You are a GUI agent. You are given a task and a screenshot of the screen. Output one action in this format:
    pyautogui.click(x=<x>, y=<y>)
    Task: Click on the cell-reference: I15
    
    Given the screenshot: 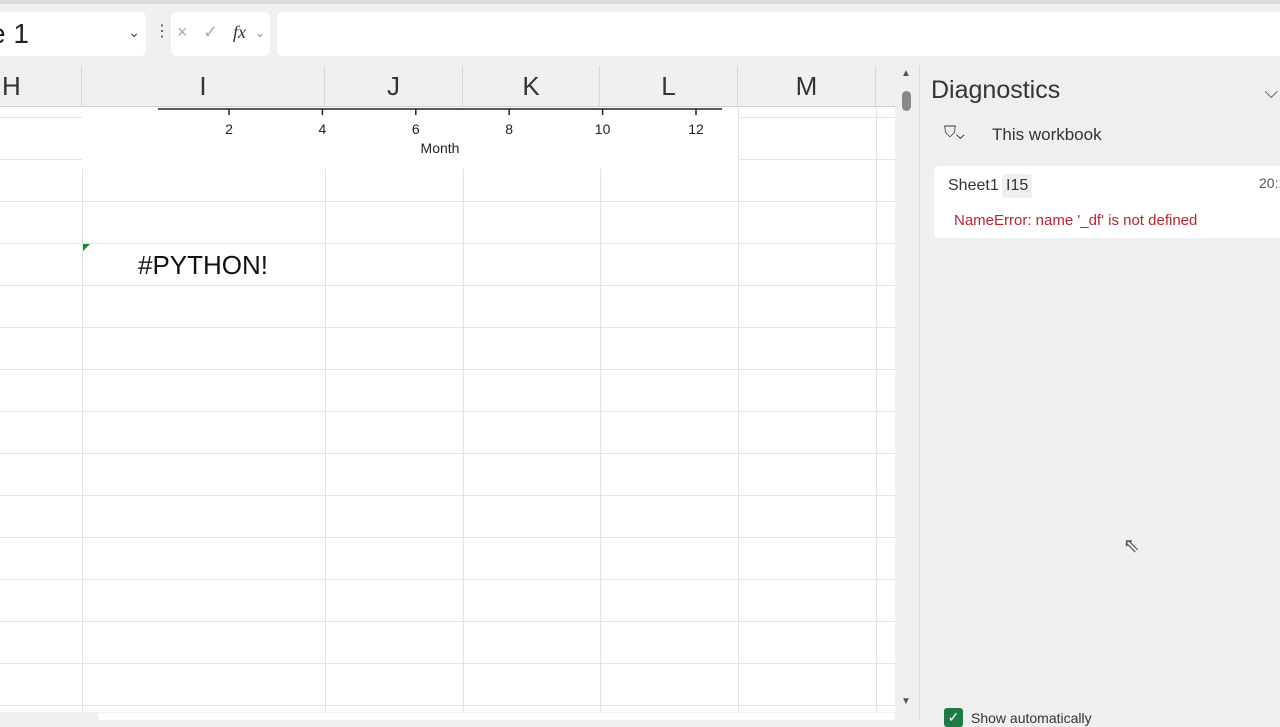 What is the action you would take?
    pyautogui.click(x=1017, y=186)
    